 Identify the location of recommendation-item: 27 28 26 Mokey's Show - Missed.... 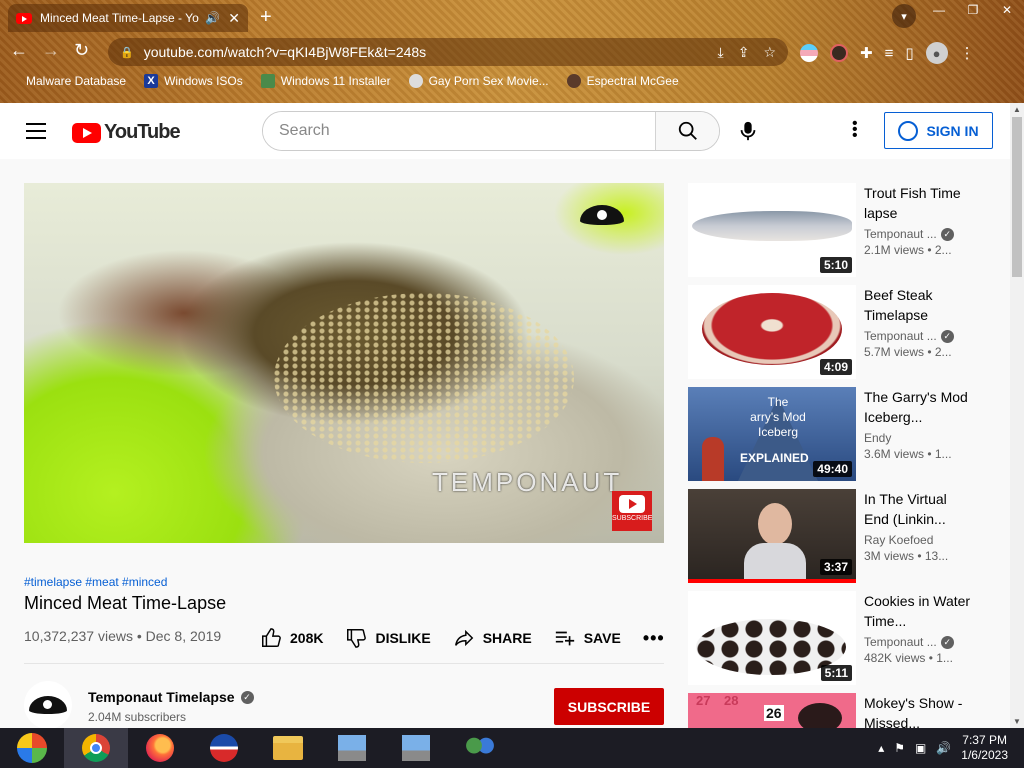
(843, 710).